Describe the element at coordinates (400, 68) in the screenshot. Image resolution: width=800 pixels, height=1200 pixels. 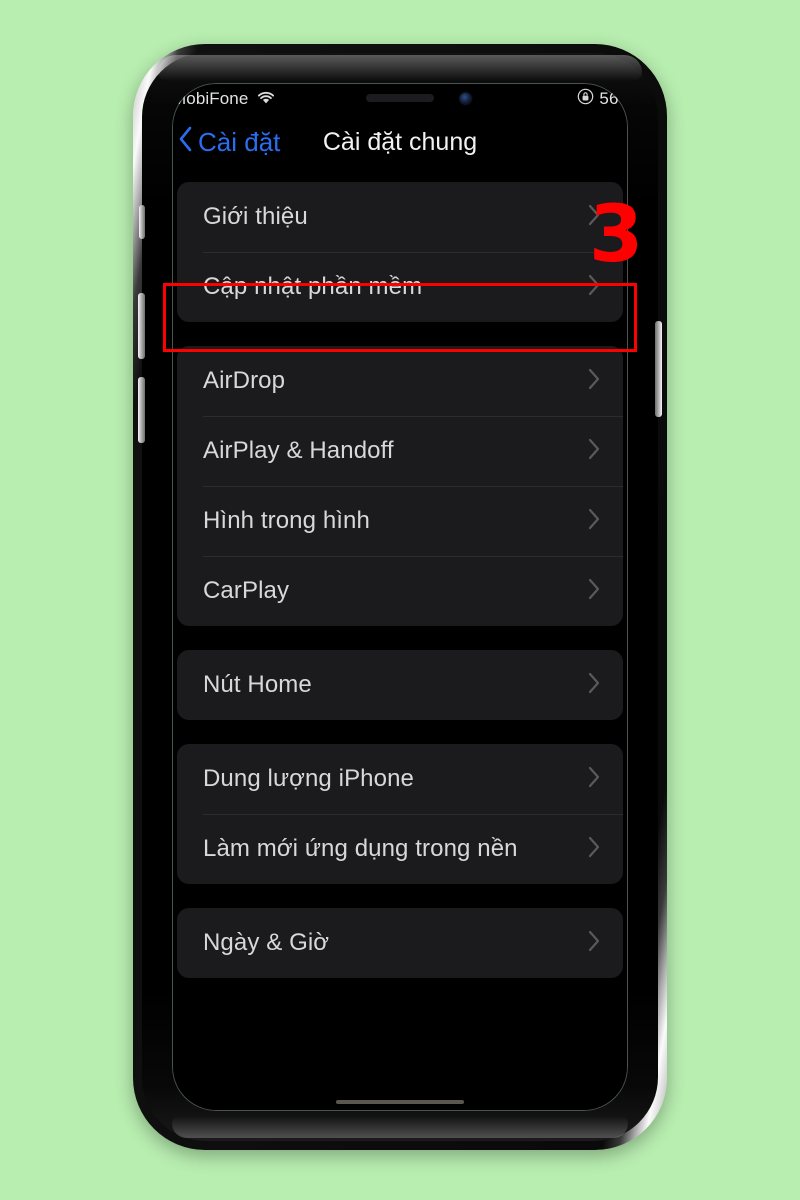
I see `bezel-gloss-top` at that location.